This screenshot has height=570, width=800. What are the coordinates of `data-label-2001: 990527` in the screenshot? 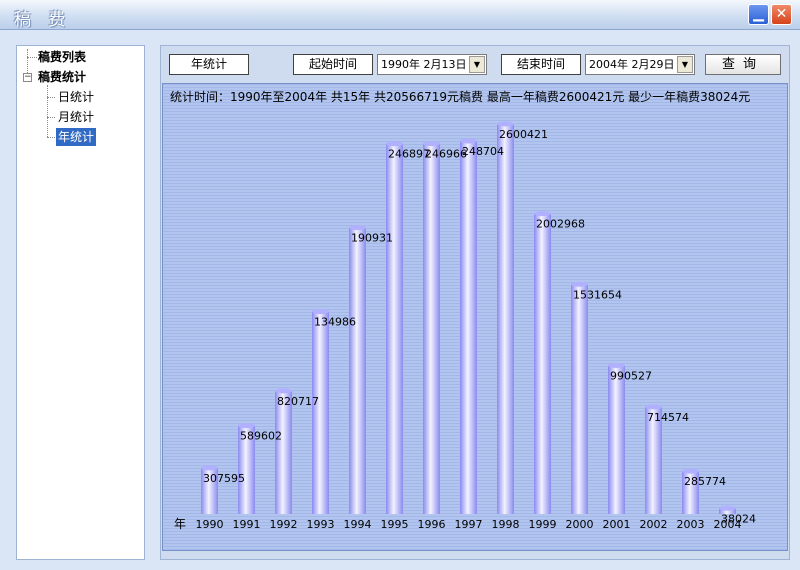 It's located at (631, 375).